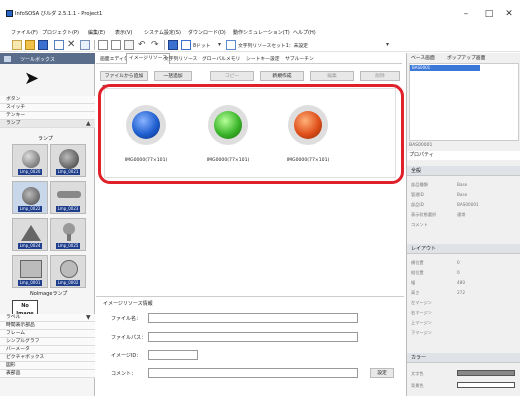 The width and height of the screenshot is (520, 396). I want to click on tab-base-screen: ベース画面, so click(423, 57).